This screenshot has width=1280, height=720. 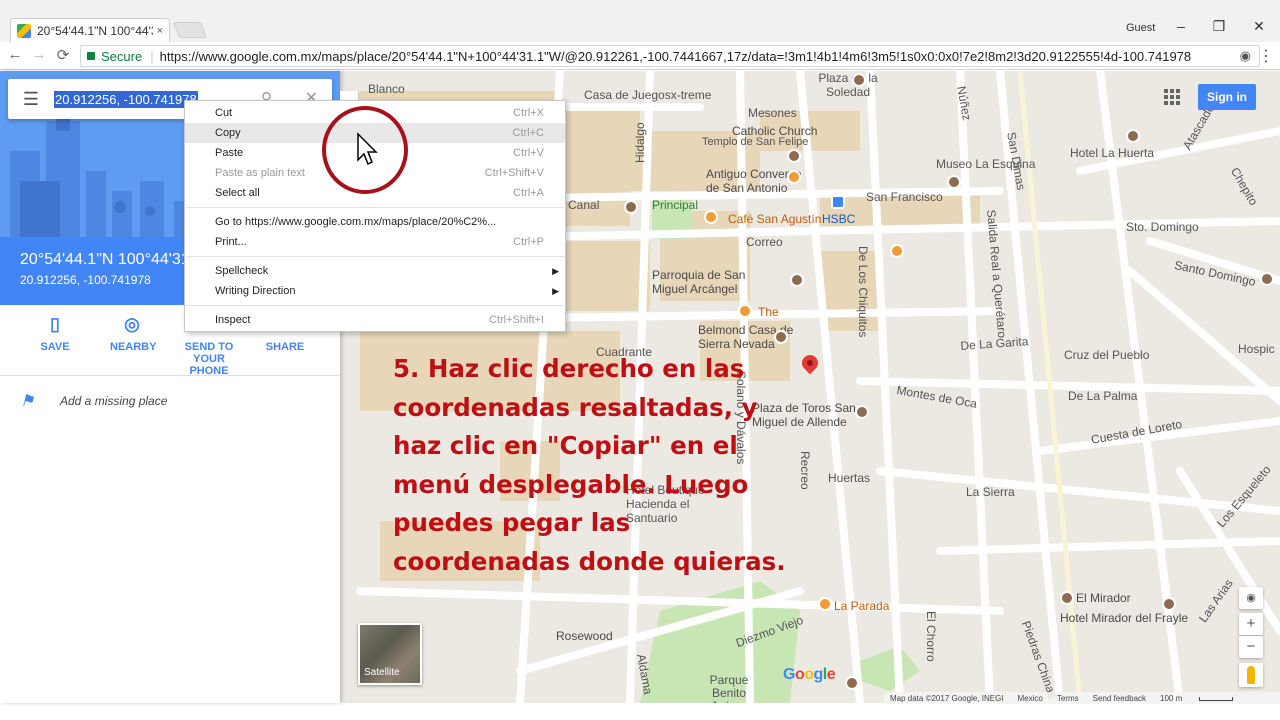 What do you see at coordinates (122, 56) in the screenshot?
I see `secure-label: Secure` at bounding box center [122, 56].